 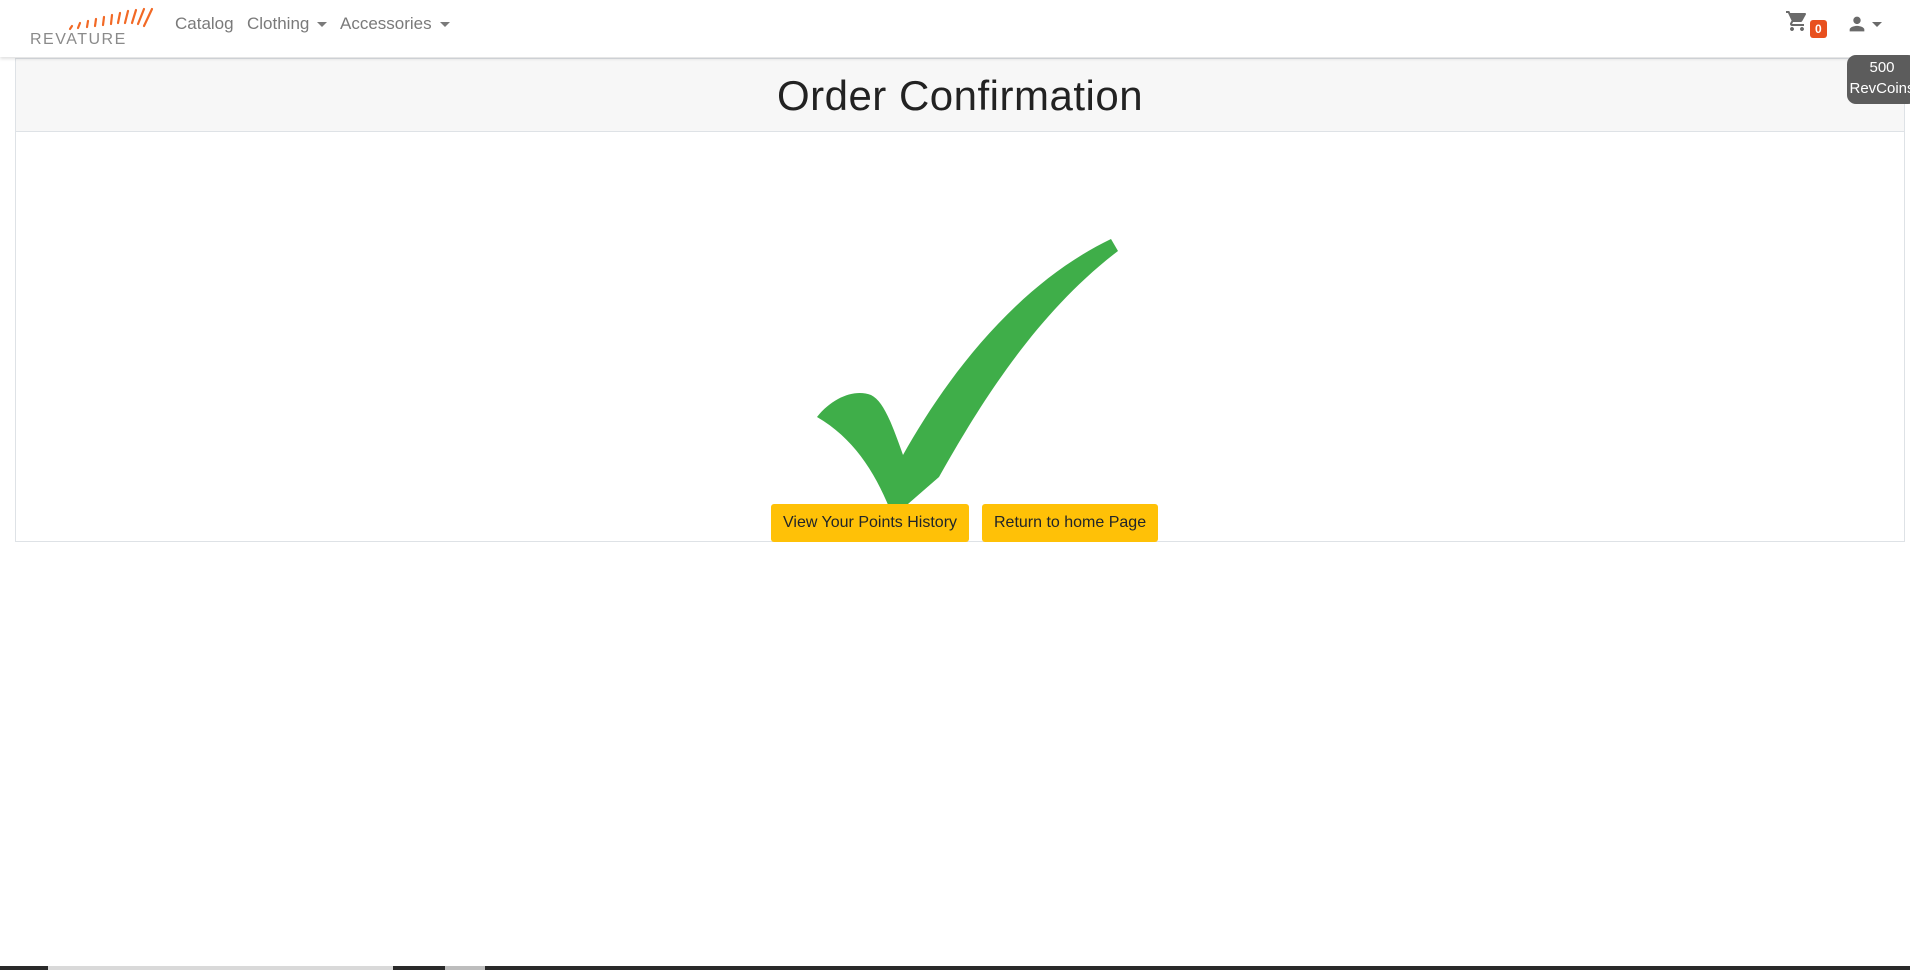 I want to click on sunrise-logo-icon, so click(x=111, y=19).